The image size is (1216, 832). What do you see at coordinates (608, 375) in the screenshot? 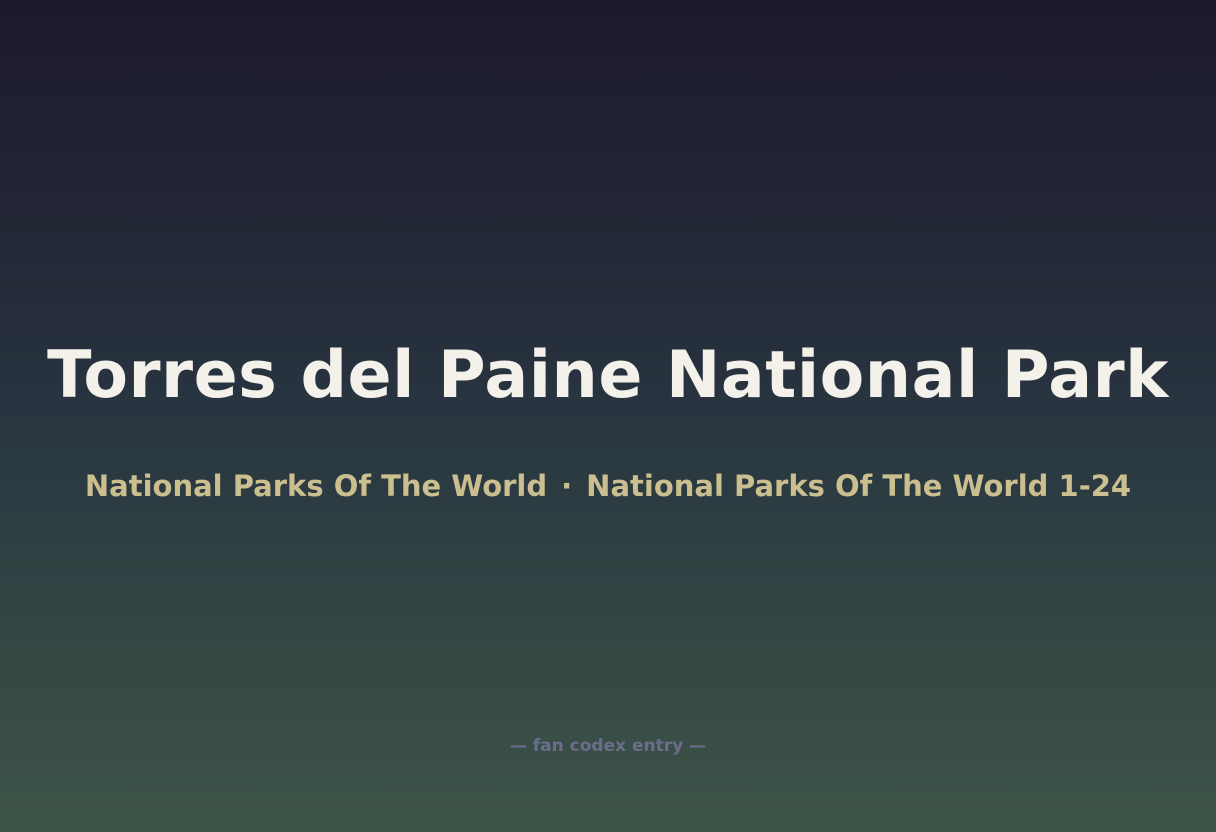
I see `page-title: Torres del Paine National Park` at bounding box center [608, 375].